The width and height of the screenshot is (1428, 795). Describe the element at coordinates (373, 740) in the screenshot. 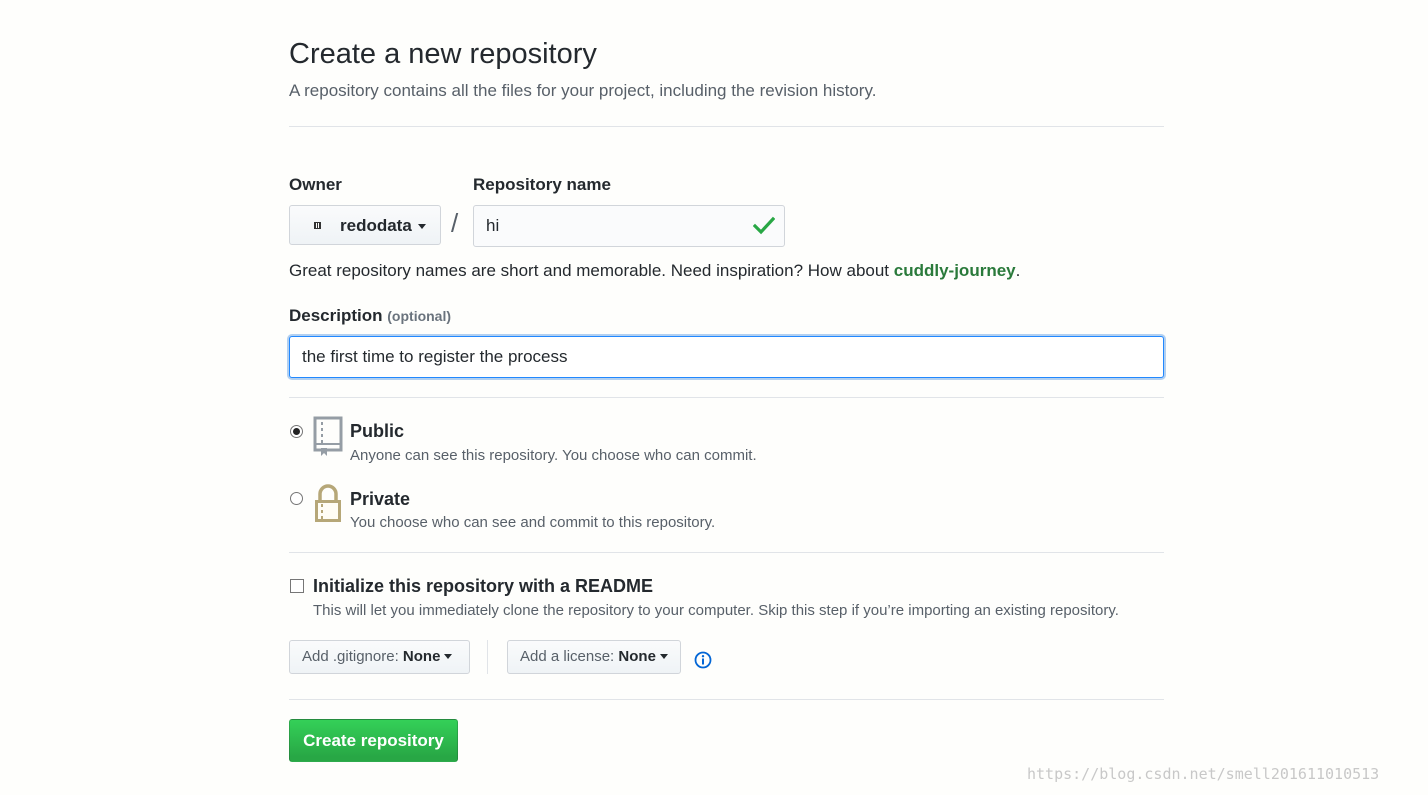

I see `create-repository-button: Create repository` at that location.